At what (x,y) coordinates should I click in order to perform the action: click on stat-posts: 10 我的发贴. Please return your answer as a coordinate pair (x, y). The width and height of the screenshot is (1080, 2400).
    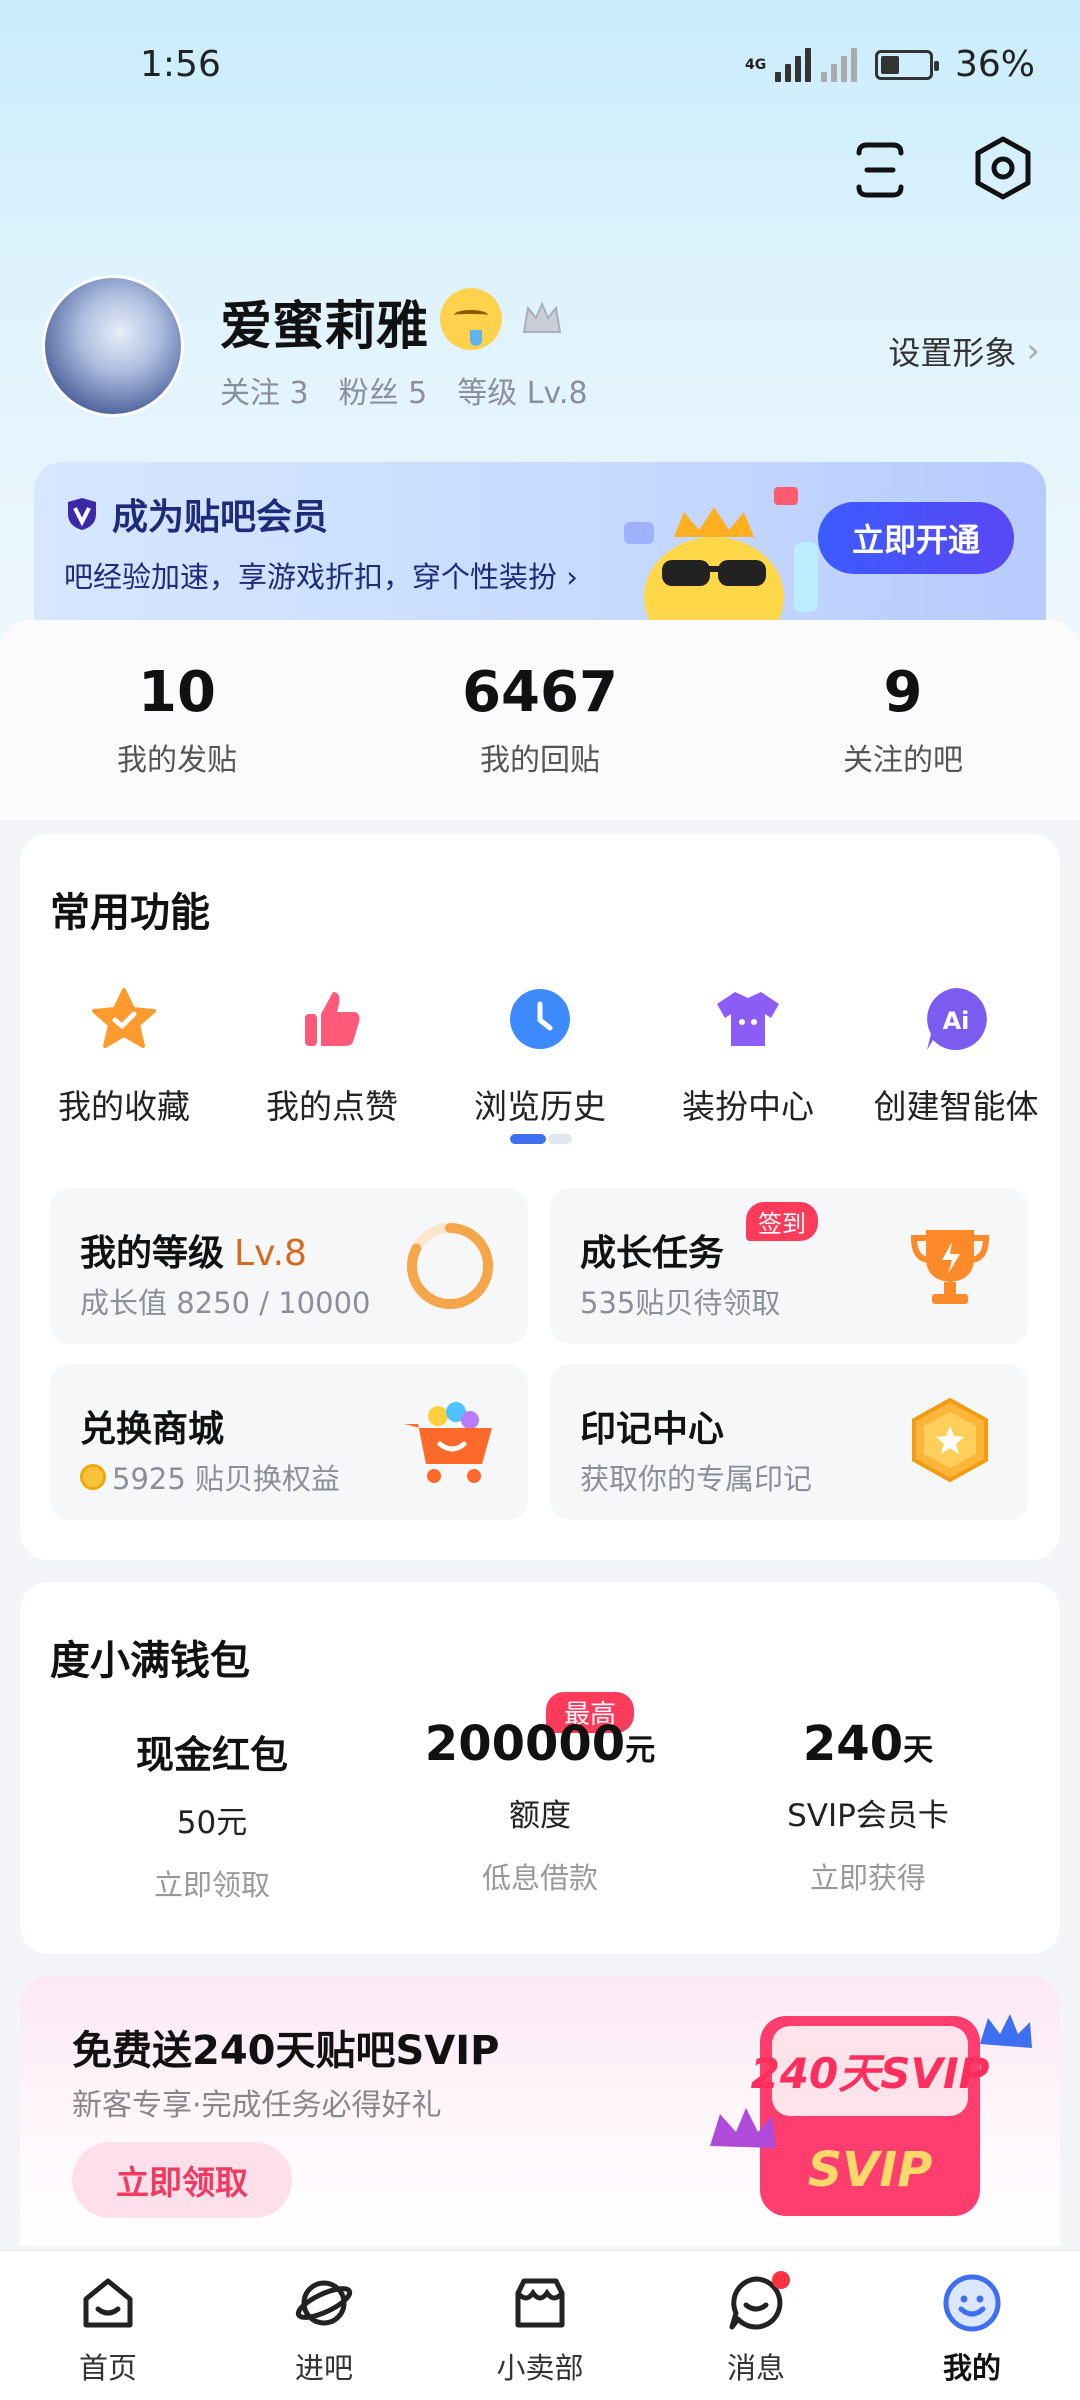
    Looking at the image, I should click on (177, 719).